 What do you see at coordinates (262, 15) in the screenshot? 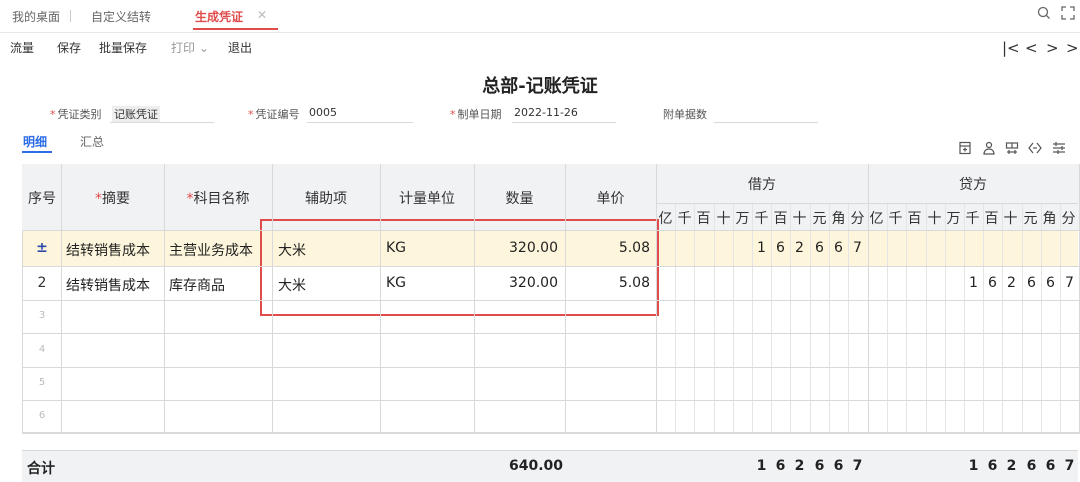
I see `close-icon: ✕` at bounding box center [262, 15].